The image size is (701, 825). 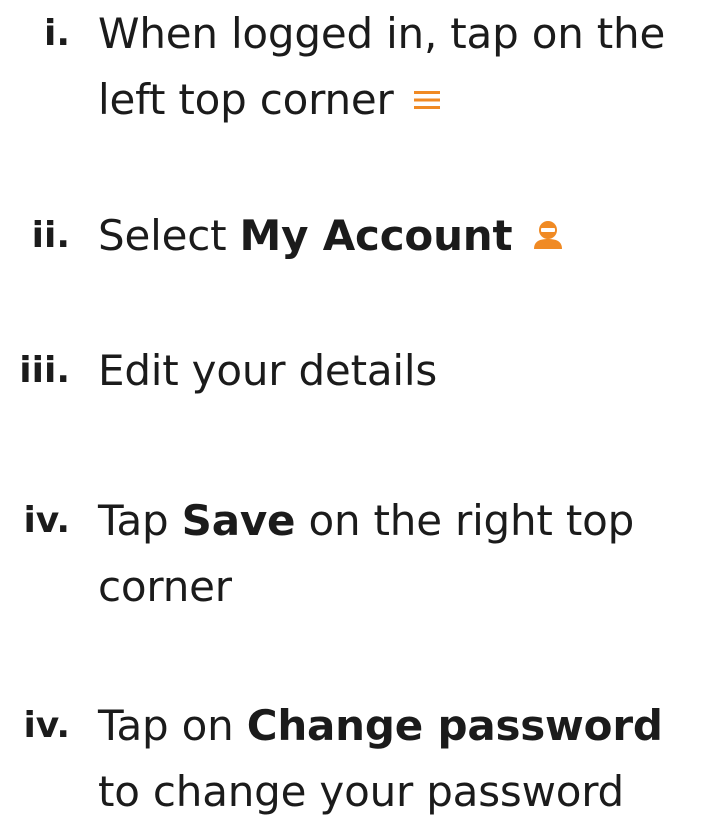 I want to click on step-number: ii., so click(x=50, y=235).